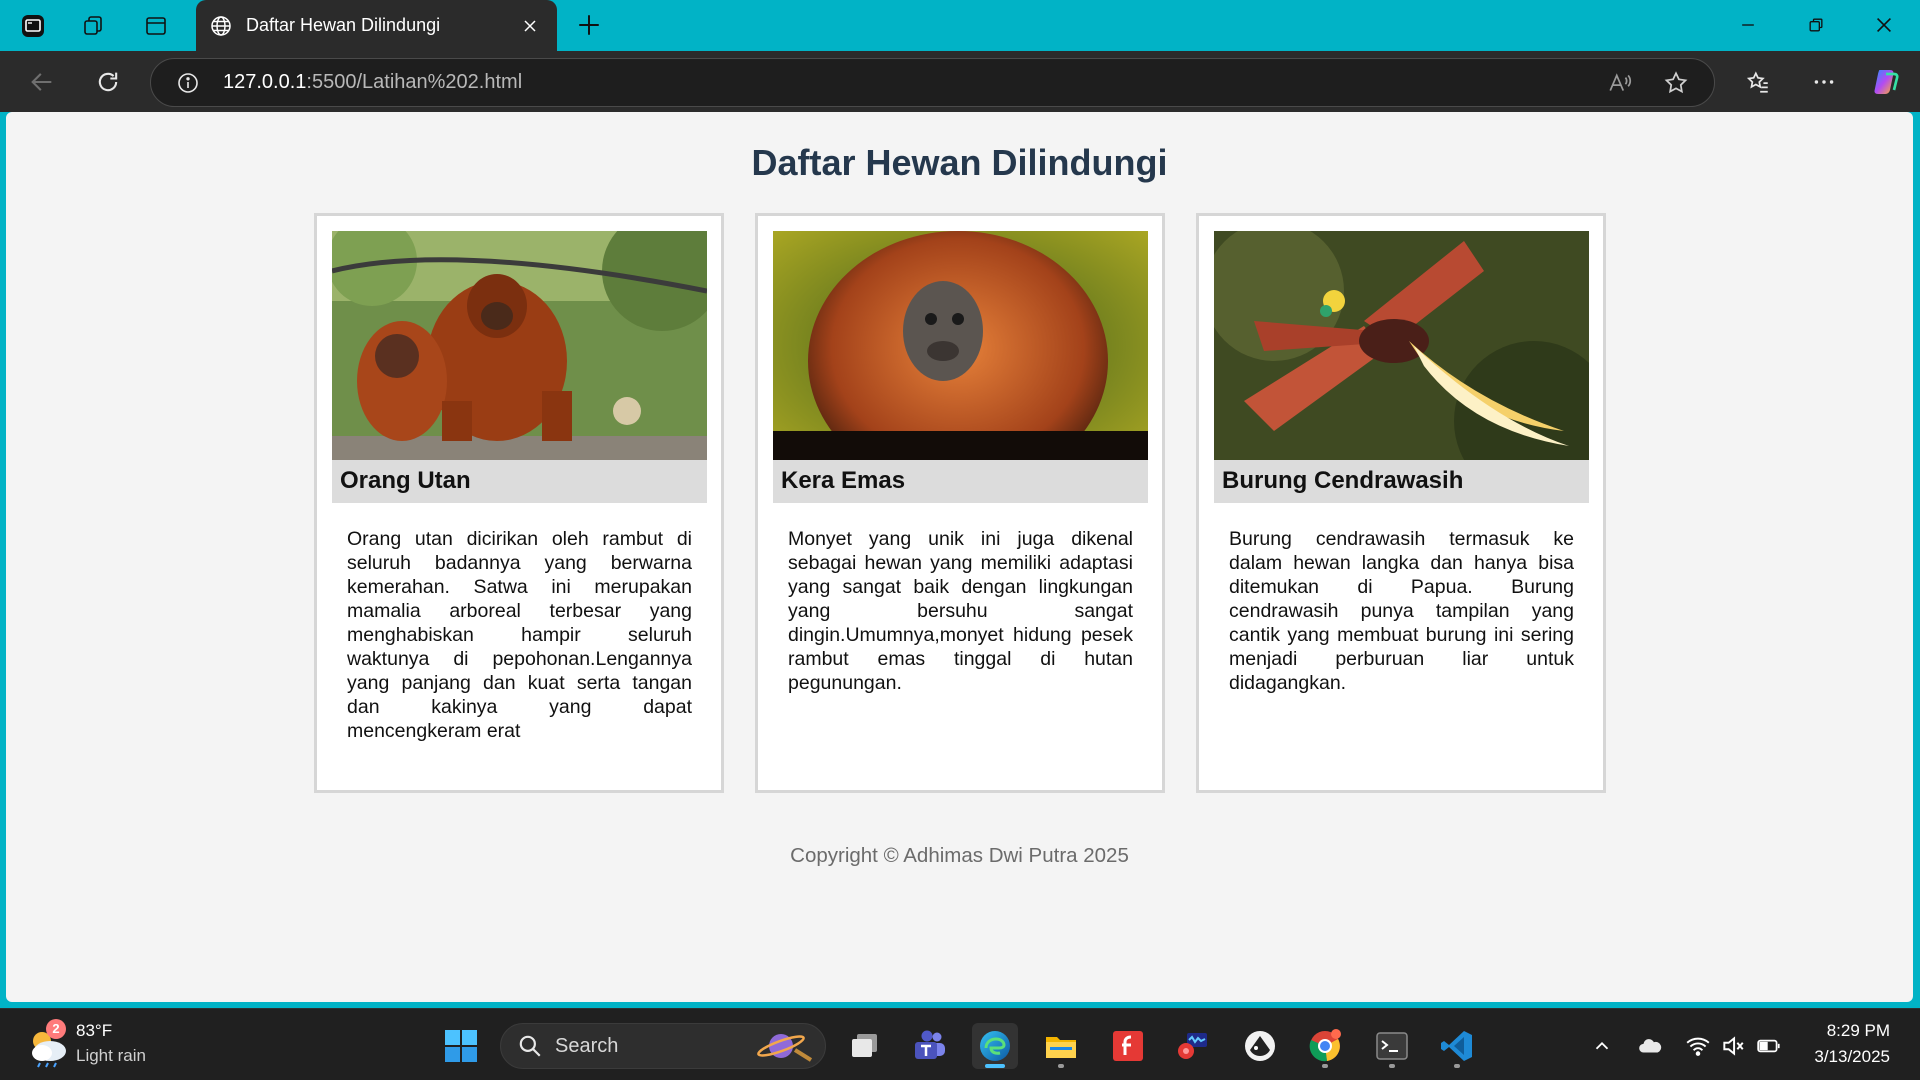 The height and width of the screenshot is (1080, 1920). What do you see at coordinates (519, 345) in the screenshot?
I see `orangutan-photo` at bounding box center [519, 345].